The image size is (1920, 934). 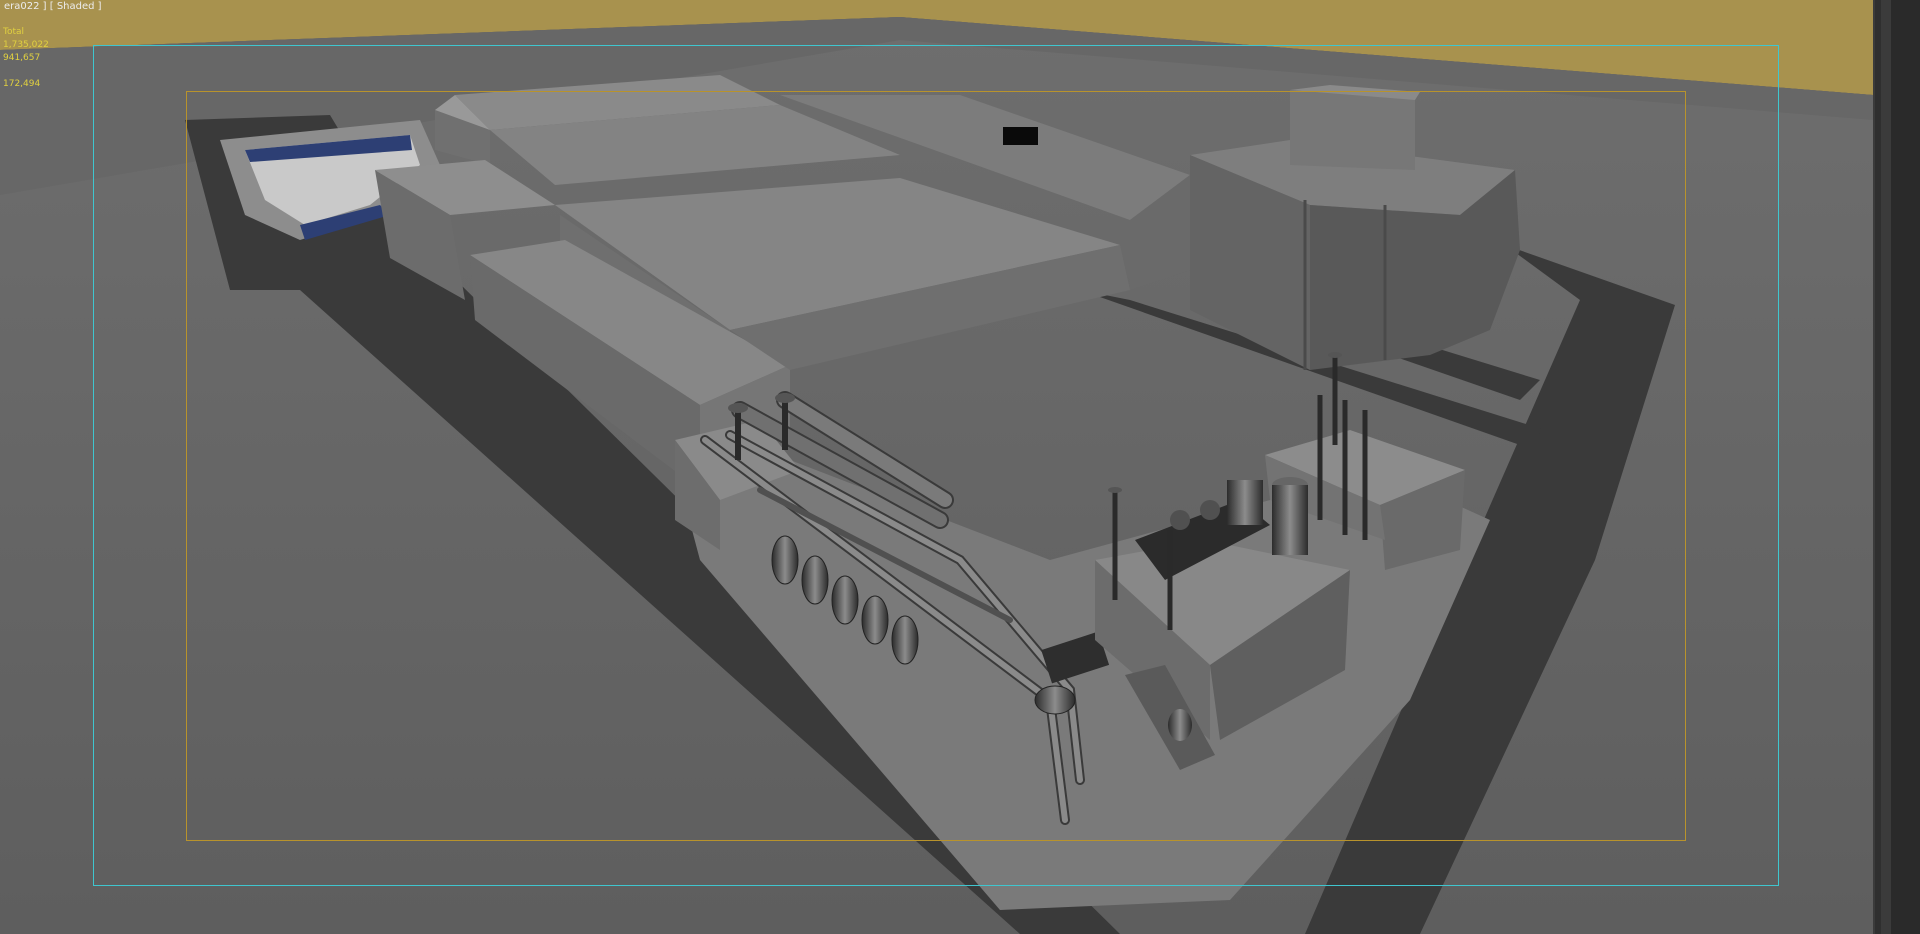 What do you see at coordinates (1905, 467) in the screenshot?
I see `scrollbar-thumb` at bounding box center [1905, 467].